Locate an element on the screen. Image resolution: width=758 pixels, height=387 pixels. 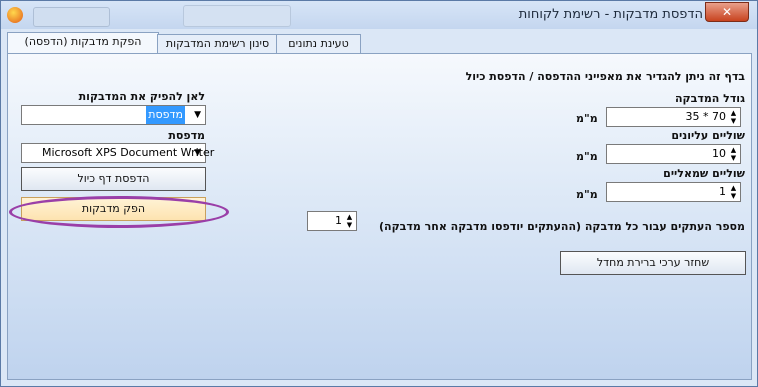
printer-label: מדפסת is located at coordinates (186, 135).